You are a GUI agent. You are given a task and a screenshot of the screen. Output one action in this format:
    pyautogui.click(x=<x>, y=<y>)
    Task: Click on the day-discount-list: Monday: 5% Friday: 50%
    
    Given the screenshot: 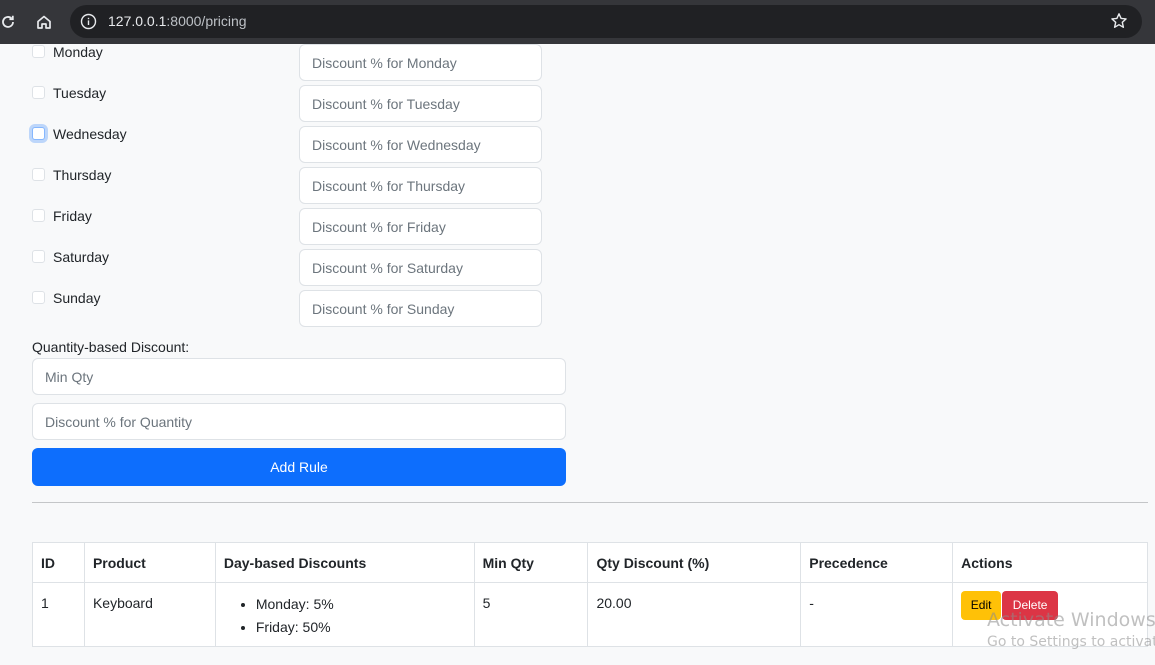 What is the action you would take?
    pyautogui.click(x=361, y=616)
    